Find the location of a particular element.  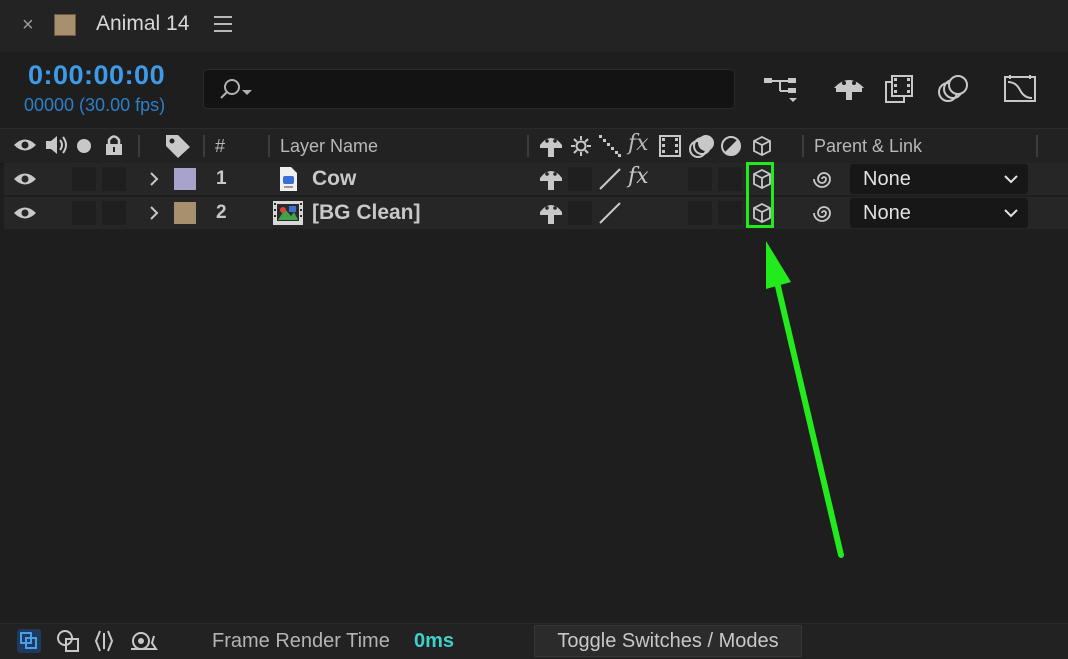

adjustment-icon is located at coordinates (670, 146).